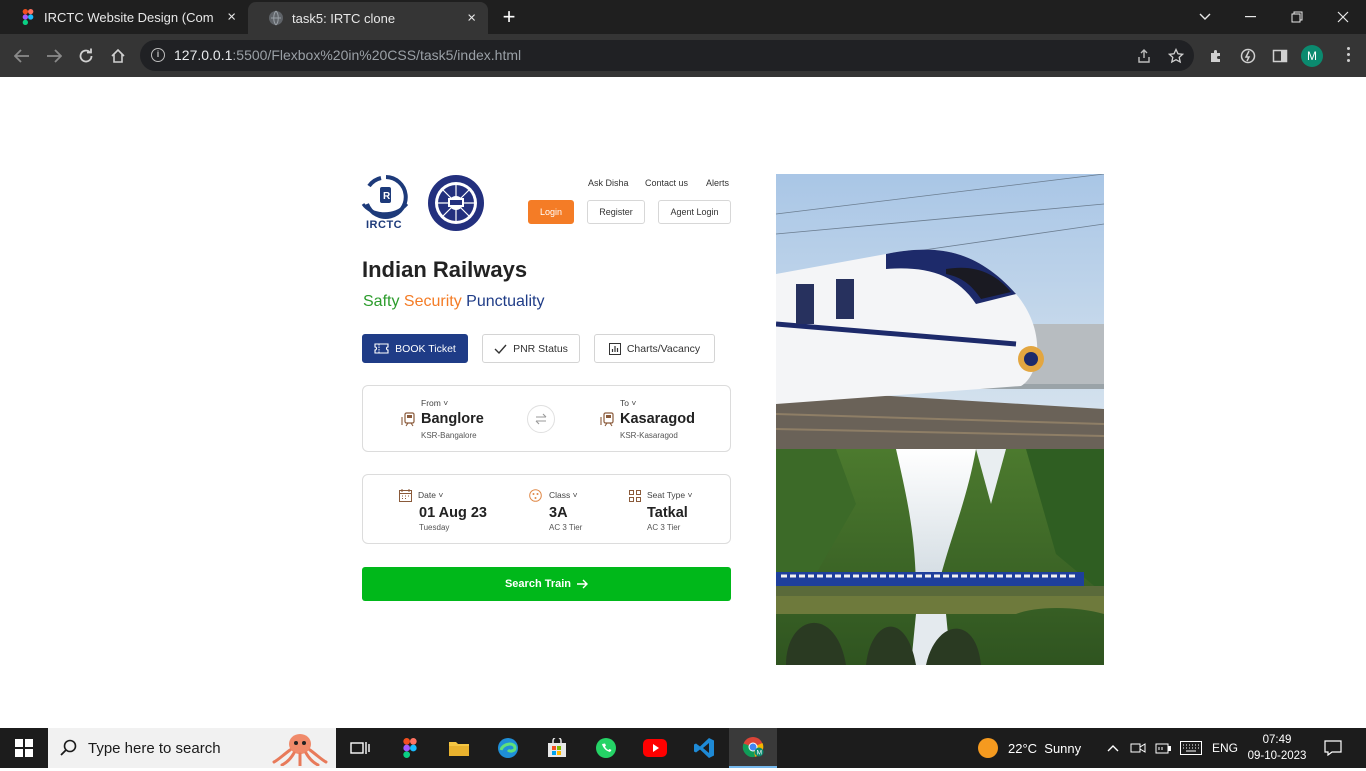 The image size is (1366, 771). What do you see at coordinates (694, 212) in the screenshot?
I see `agent-login-button: Agent Login` at bounding box center [694, 212].